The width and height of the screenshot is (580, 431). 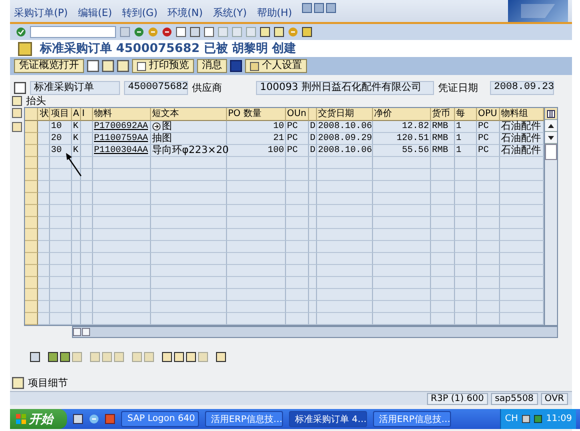 I want to click on column-header: 物料, so click(x=122, y=114).